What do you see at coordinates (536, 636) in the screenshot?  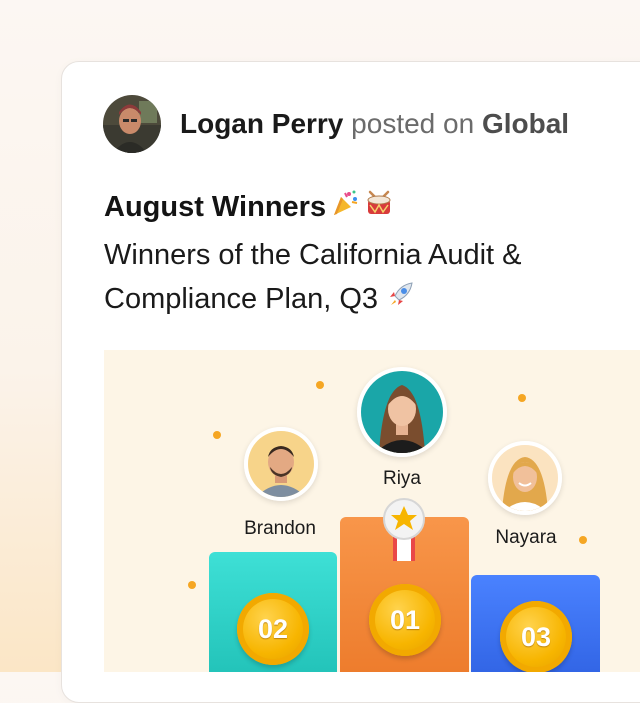 I see `rank-medal-third: 03` at bounding box center [536, 636].